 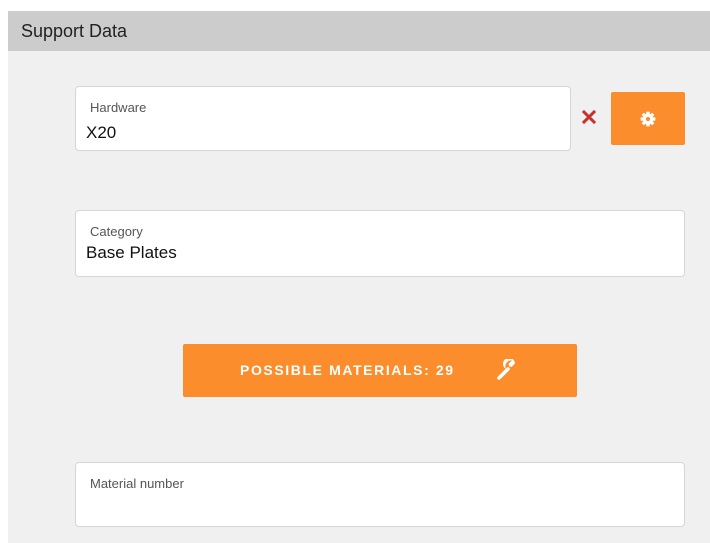 What do you see at coordinates (74, 31) in the screenshot?
I see `panel-title: Support Data` at bounding box center [74, 31].